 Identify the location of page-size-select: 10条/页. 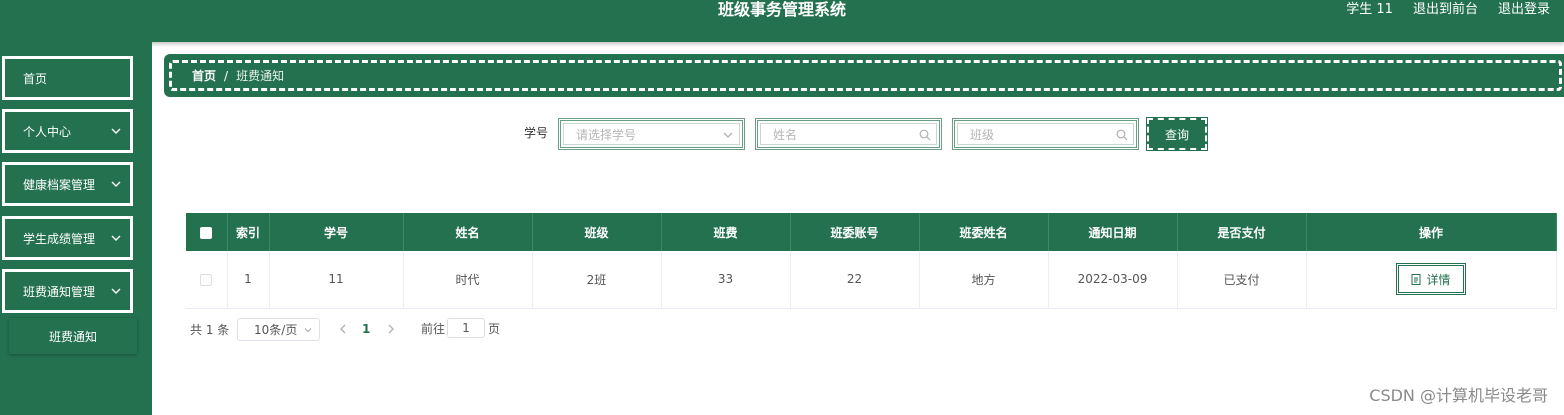
(278, 329).